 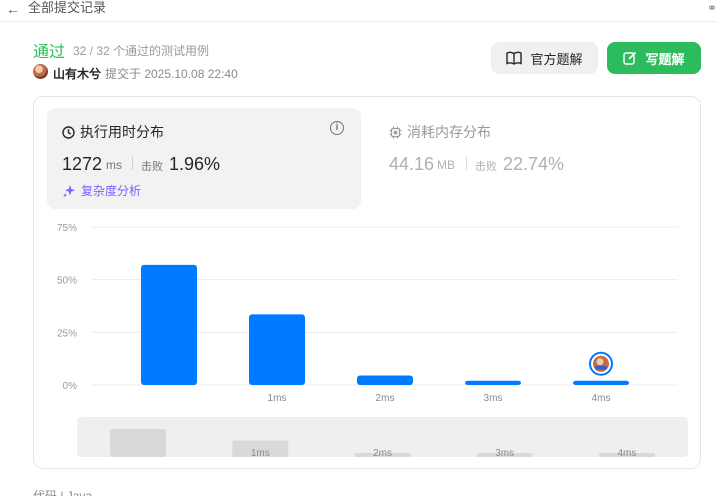 I want to click on memory-unit: MB, so click(x=446, y=165).